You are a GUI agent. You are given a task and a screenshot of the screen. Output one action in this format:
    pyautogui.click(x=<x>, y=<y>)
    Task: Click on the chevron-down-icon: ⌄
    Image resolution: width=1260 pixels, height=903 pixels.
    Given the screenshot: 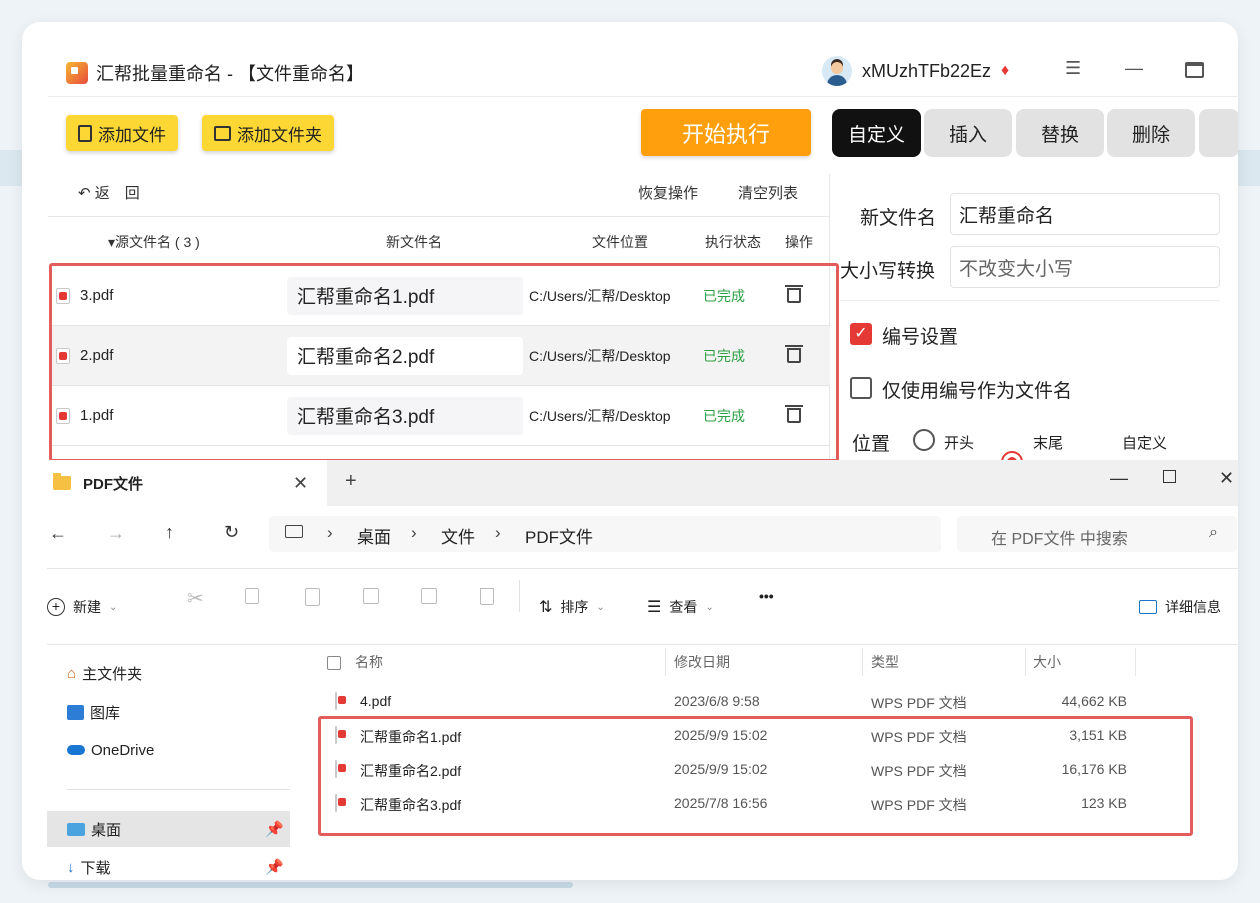 What is the action you would take?
    pyautogui.click(x=113, y=607)
    